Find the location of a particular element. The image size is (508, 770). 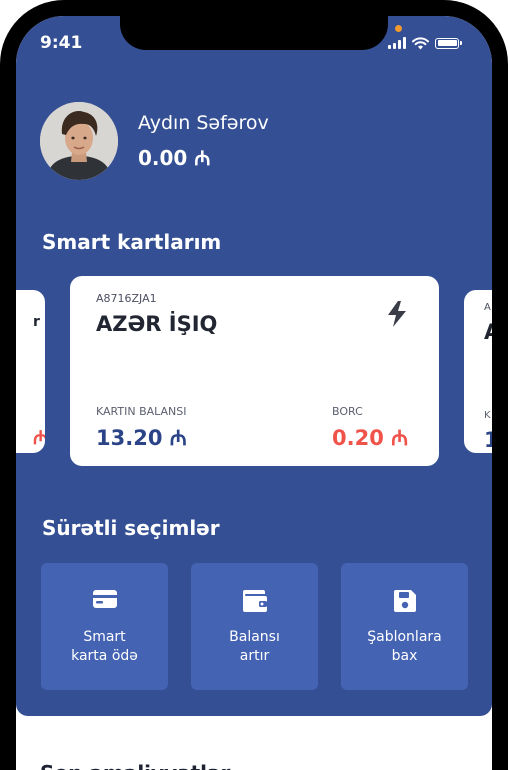

status-icons is located at coordinates (425, 43).